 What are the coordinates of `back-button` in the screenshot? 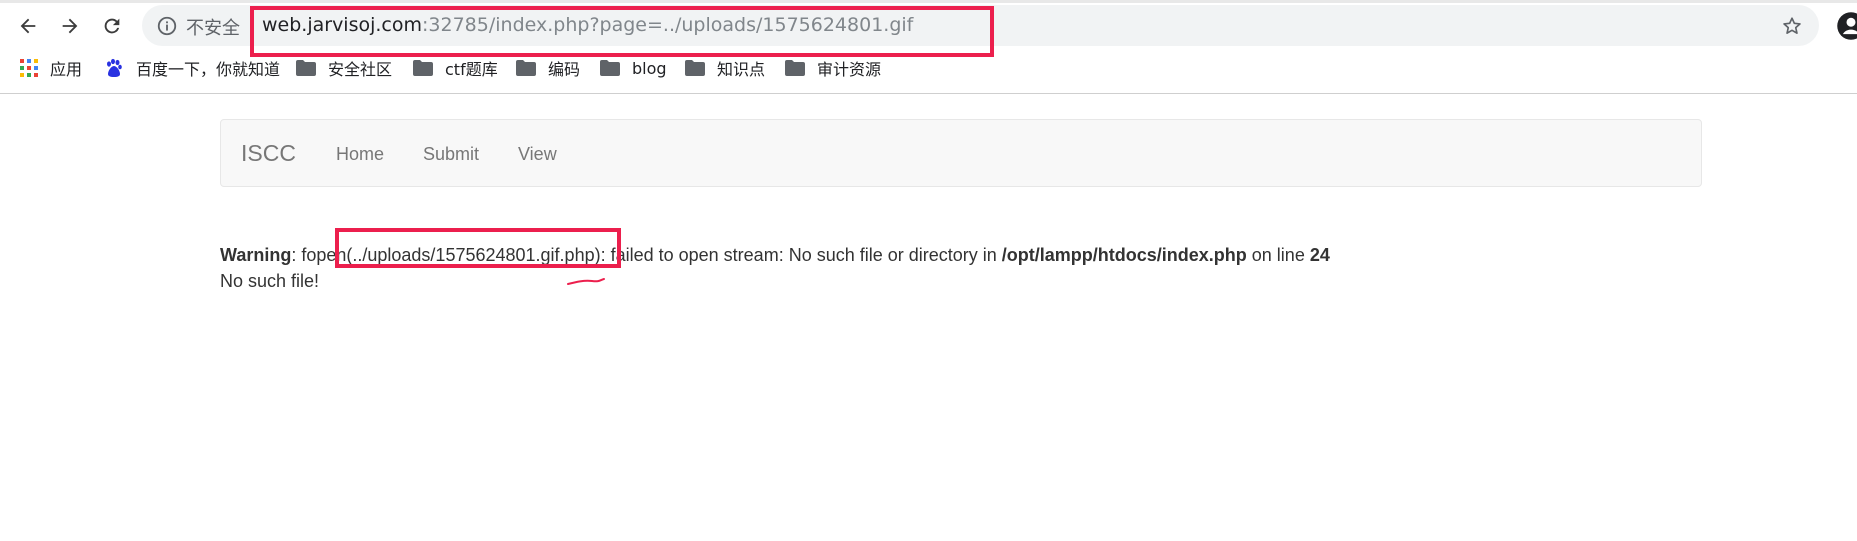 It's located at (28, 26).